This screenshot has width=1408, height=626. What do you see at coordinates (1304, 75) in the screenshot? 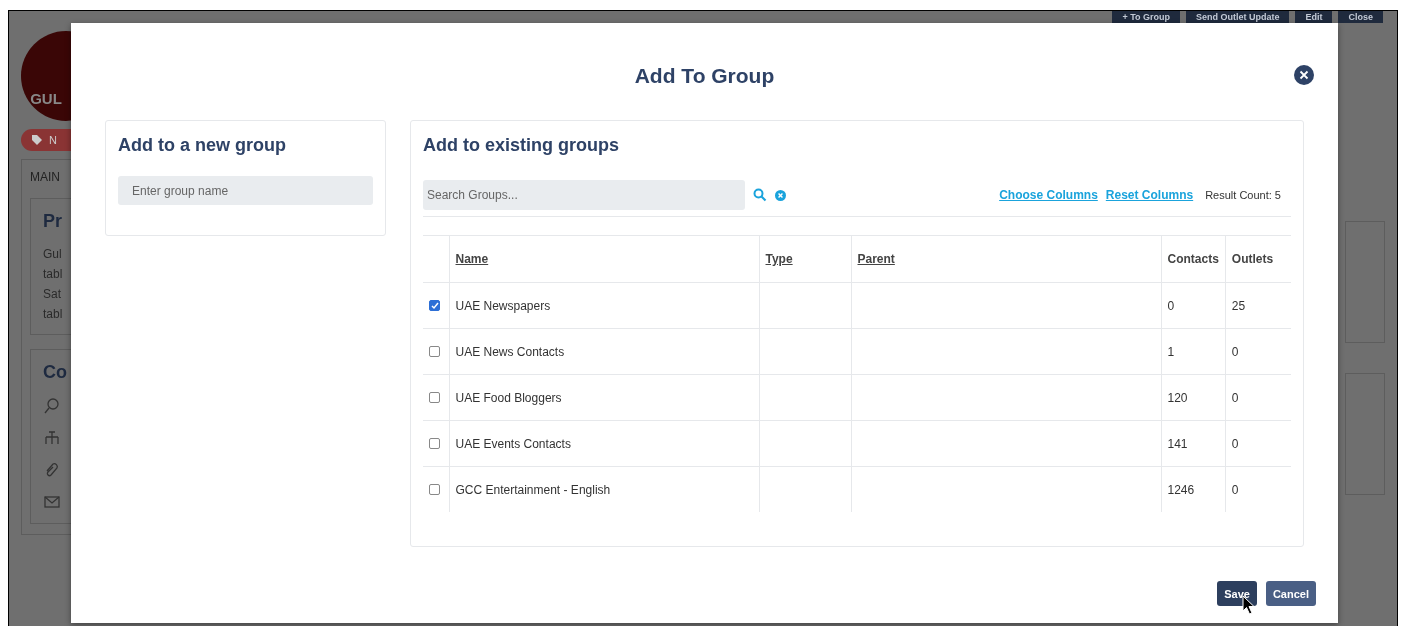
I see `close-icon` at bounding box center [1304, 75].